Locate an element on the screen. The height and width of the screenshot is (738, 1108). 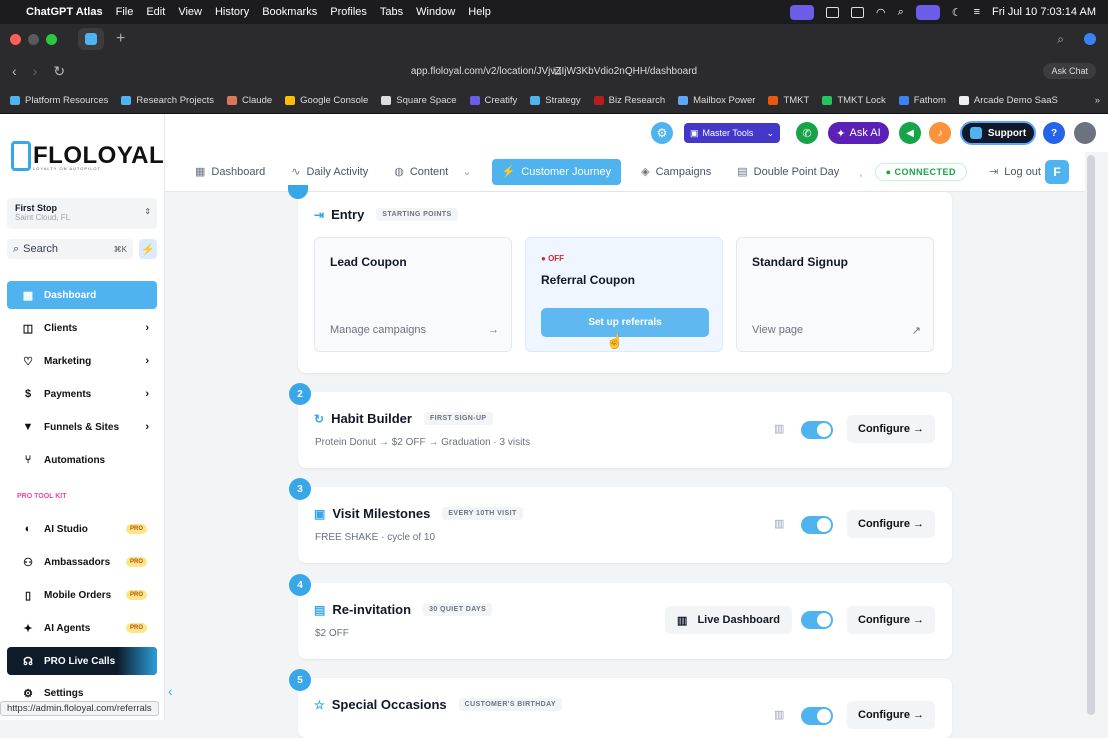
collapse-sidebar-icon: ‹ is located at coordinates (170, 691).